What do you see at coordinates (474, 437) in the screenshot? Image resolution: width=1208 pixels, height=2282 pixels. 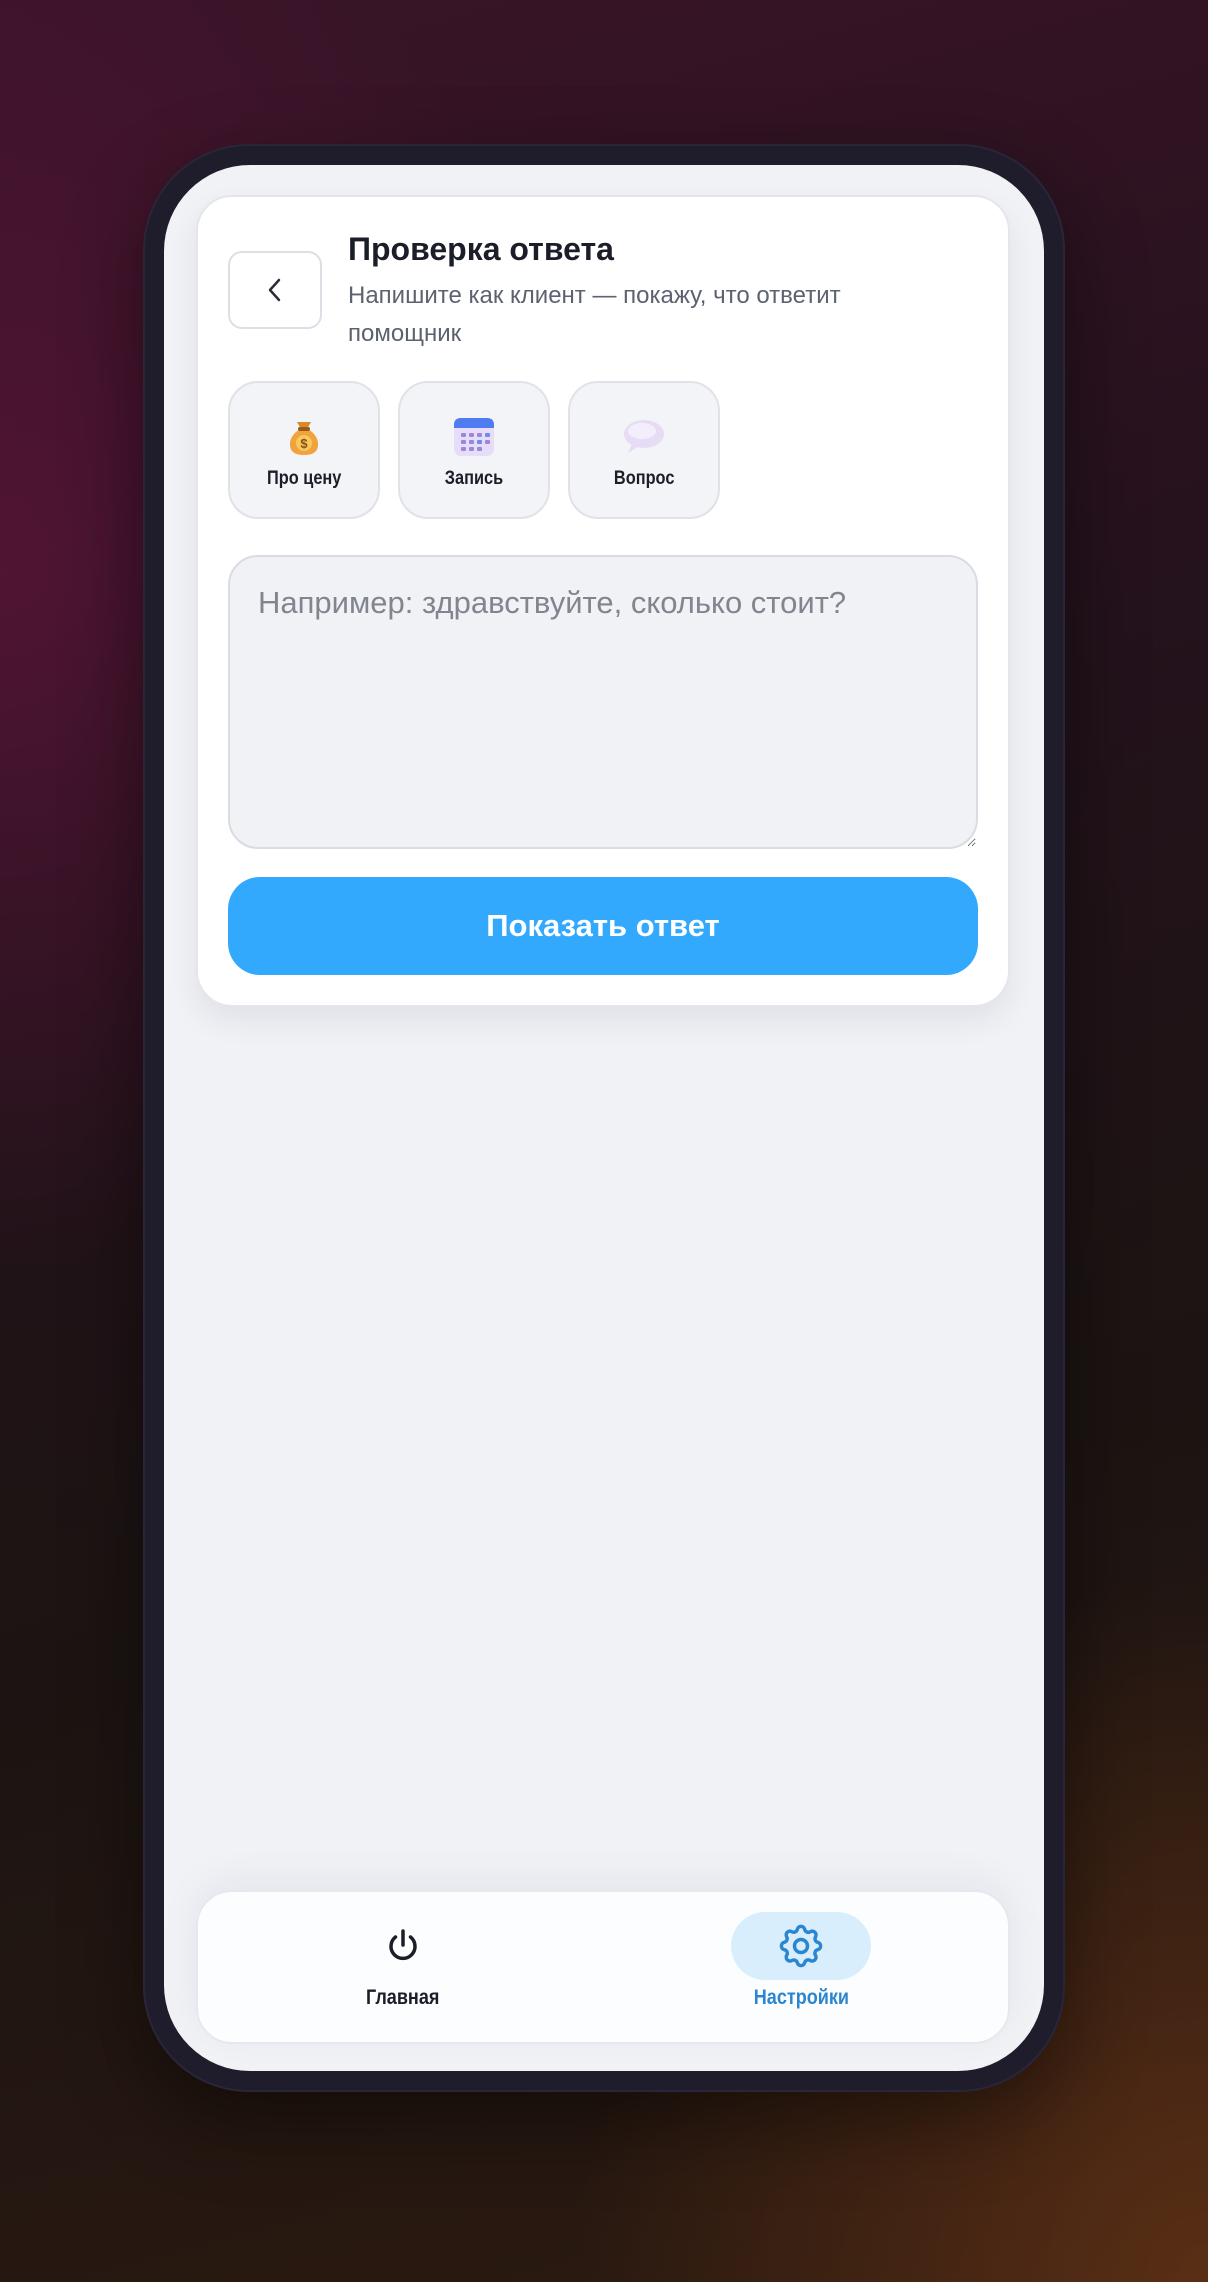 I see `calendar-icon` at bounding box center [474, 437].